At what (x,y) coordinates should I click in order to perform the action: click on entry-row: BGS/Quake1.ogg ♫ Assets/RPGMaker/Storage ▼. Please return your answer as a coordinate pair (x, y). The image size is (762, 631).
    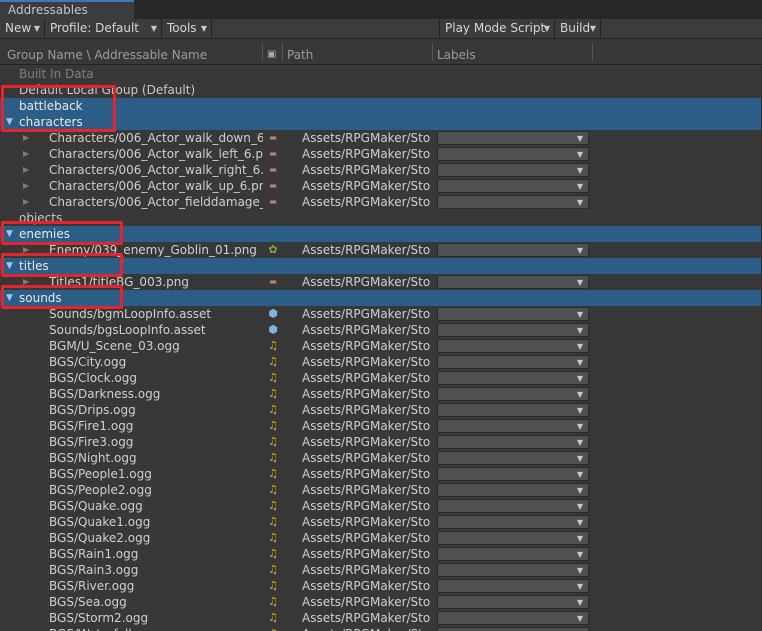
    Looking at the image, I should click on (381, 522).